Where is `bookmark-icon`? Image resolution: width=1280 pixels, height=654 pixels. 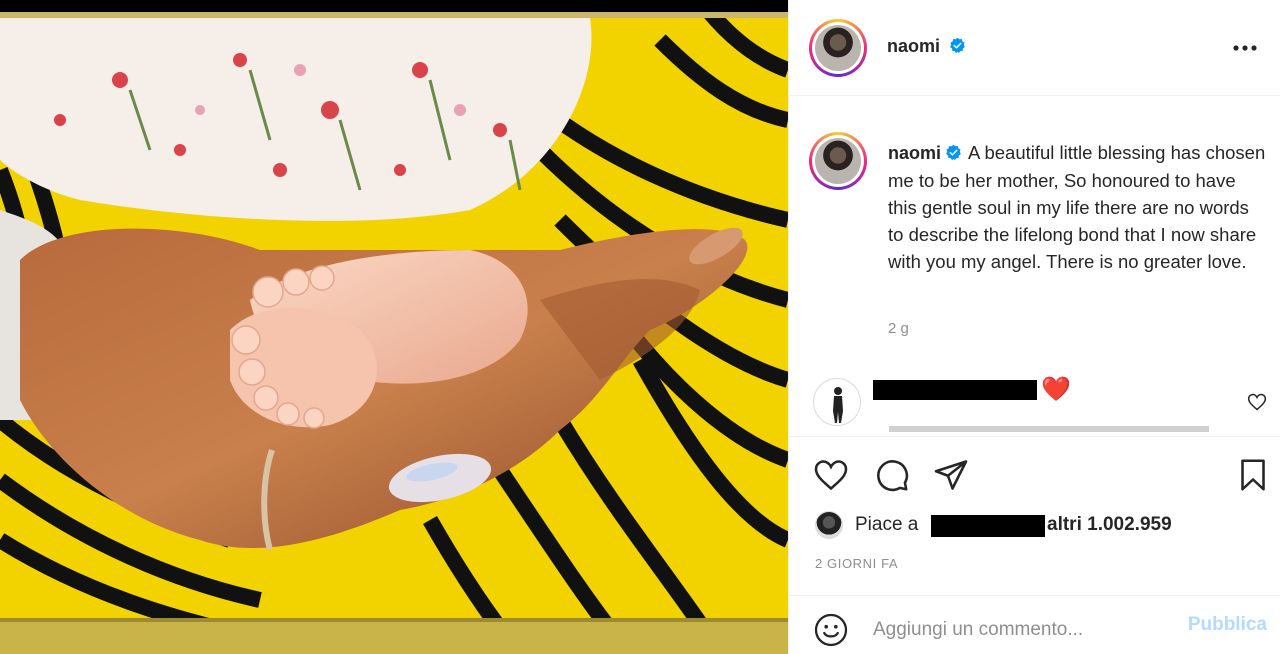
bookmark-icon is located at coordinates (1253, 475).